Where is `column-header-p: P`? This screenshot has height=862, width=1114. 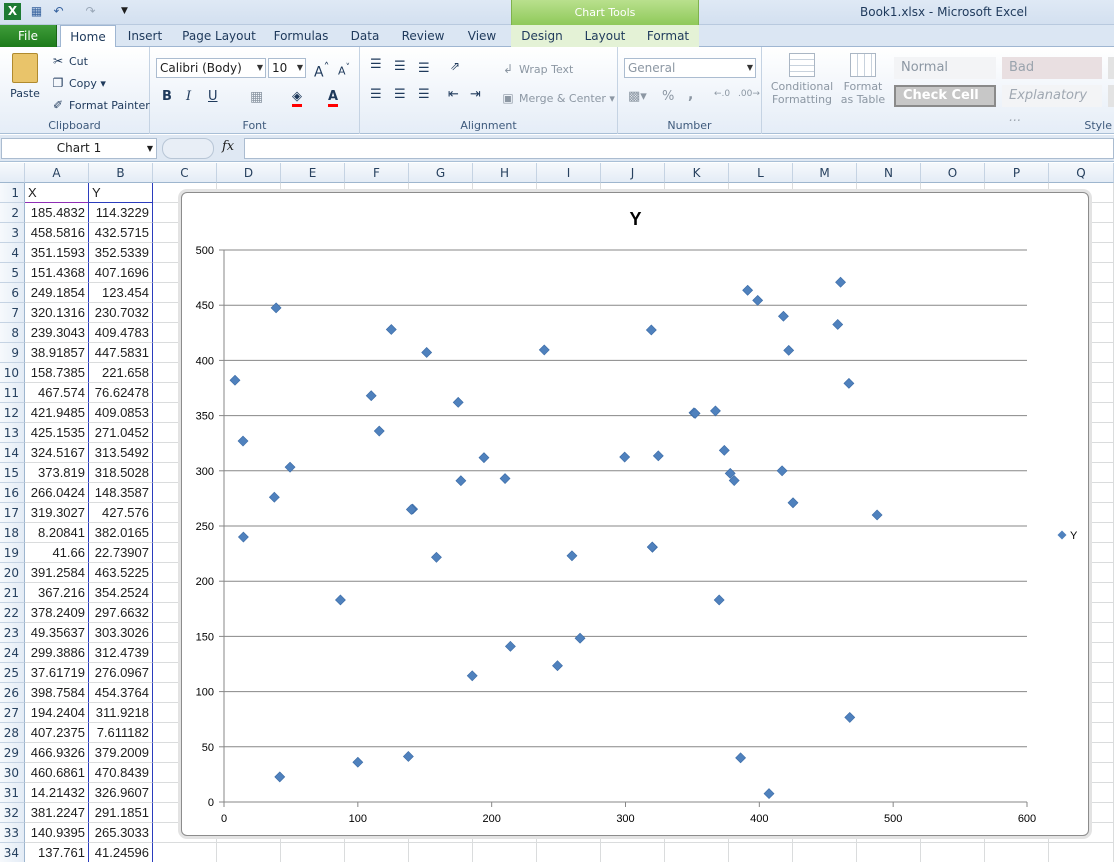
column-header-p: P is located at coordinates (1017, 173).